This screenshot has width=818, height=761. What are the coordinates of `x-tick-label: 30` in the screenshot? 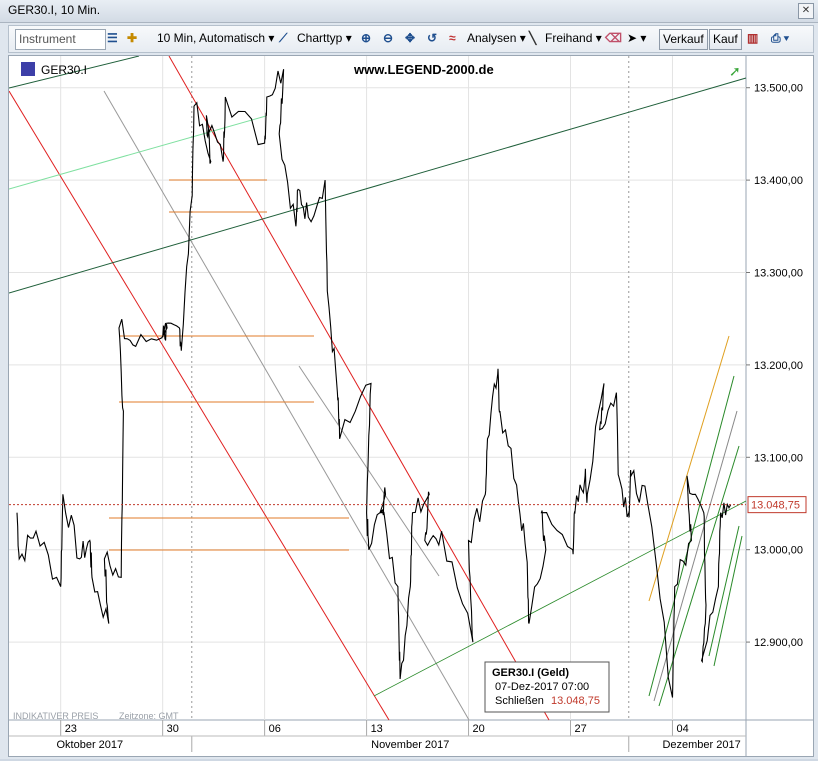 It's located at (173, 729).